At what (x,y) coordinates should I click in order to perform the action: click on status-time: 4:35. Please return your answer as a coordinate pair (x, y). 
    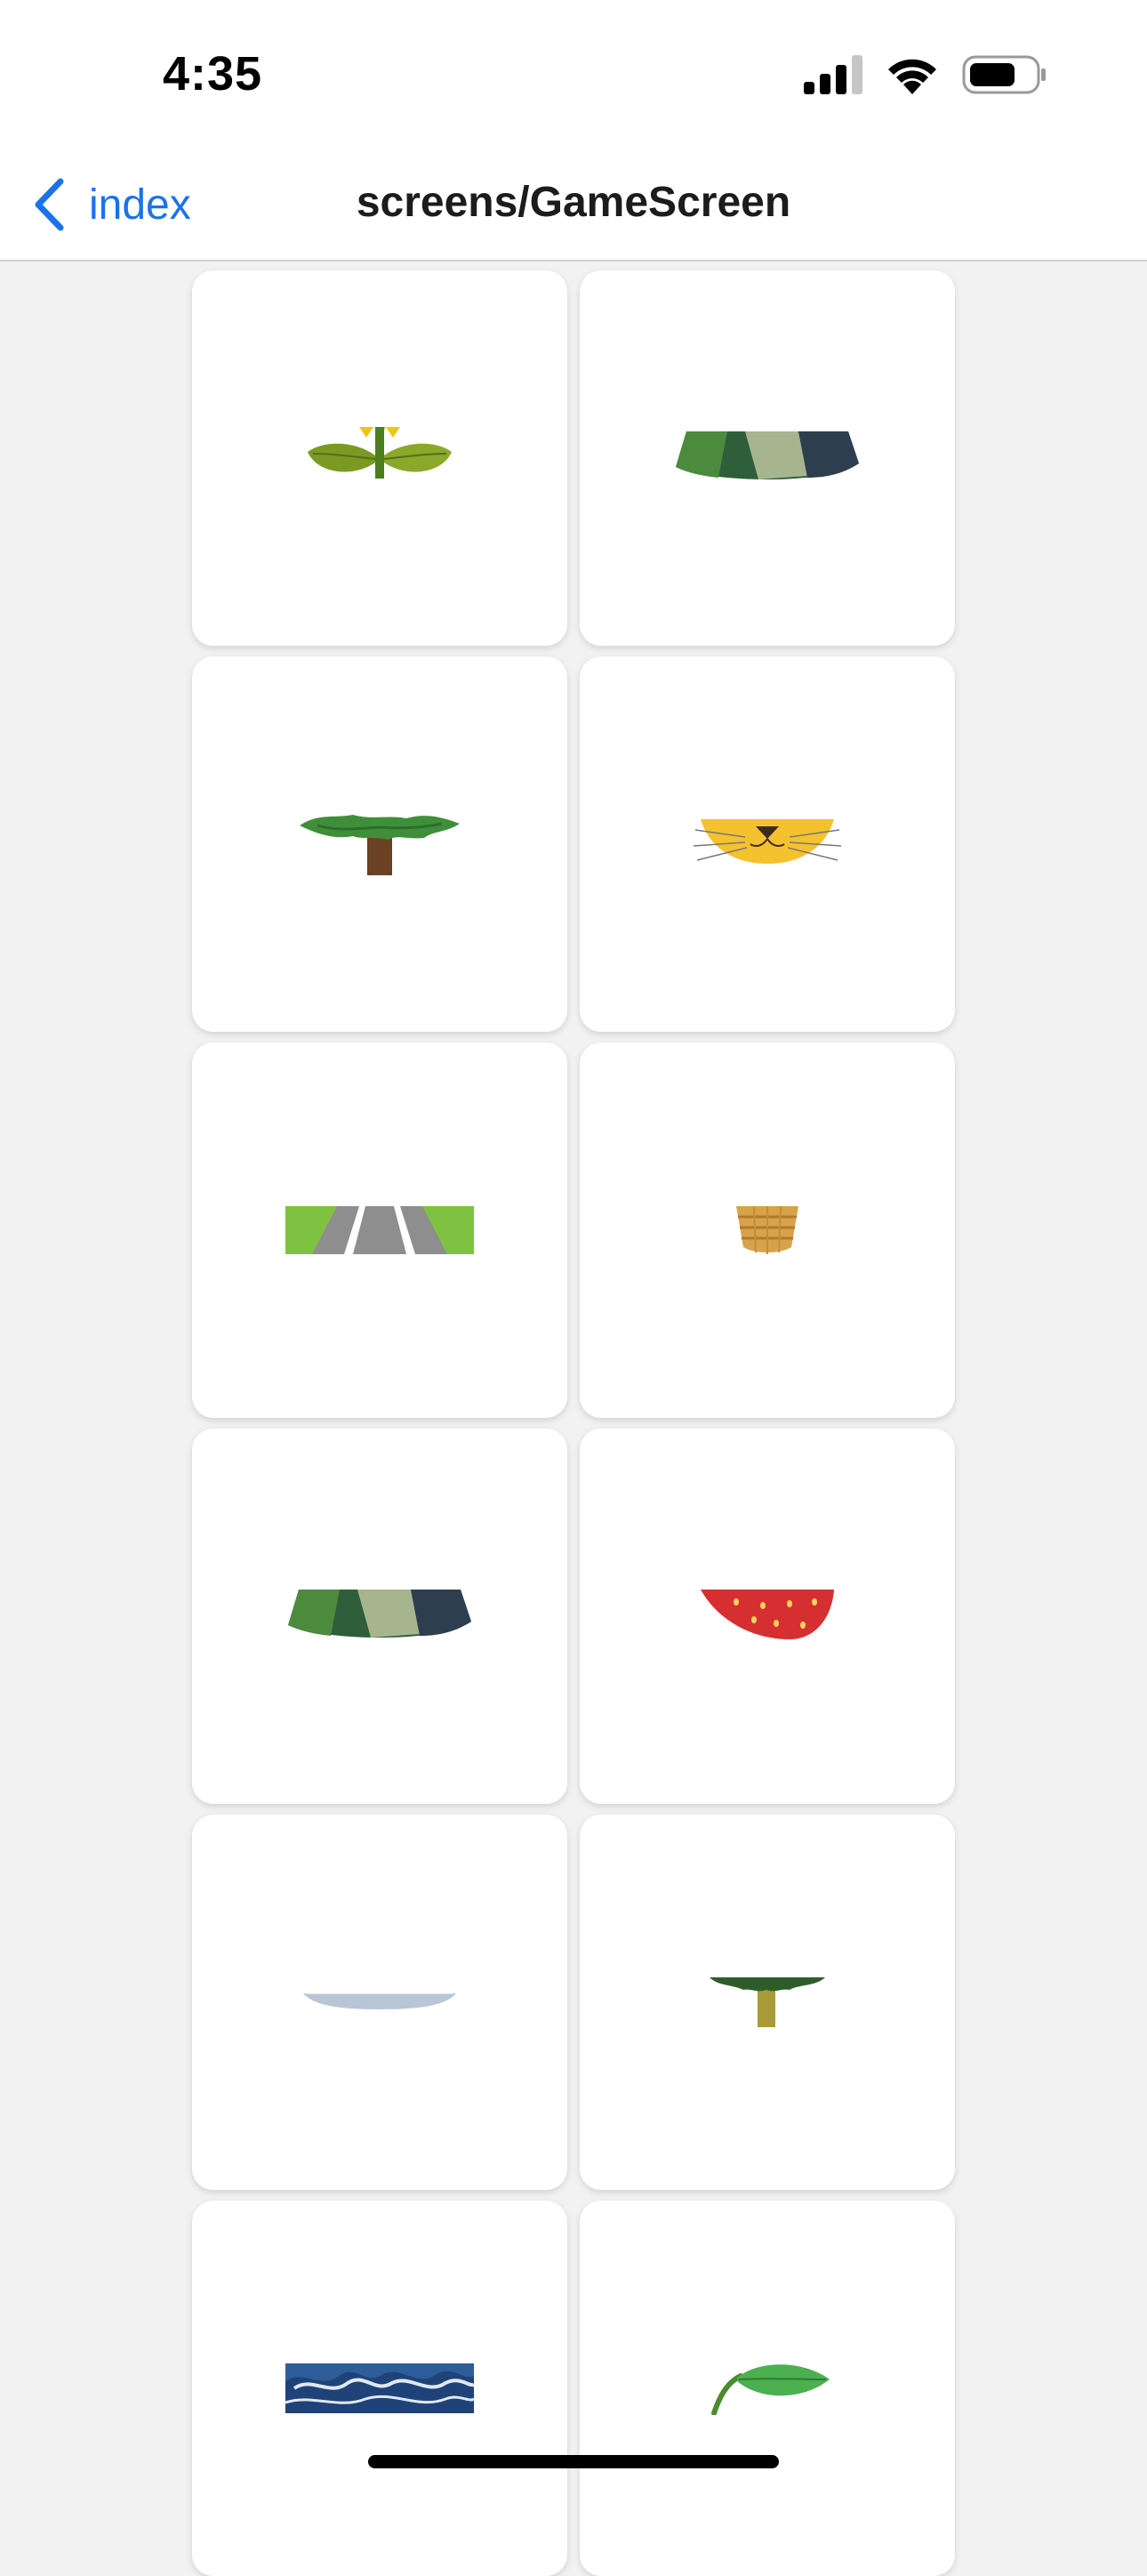
    Looking at the image, I should click on (213, 74).